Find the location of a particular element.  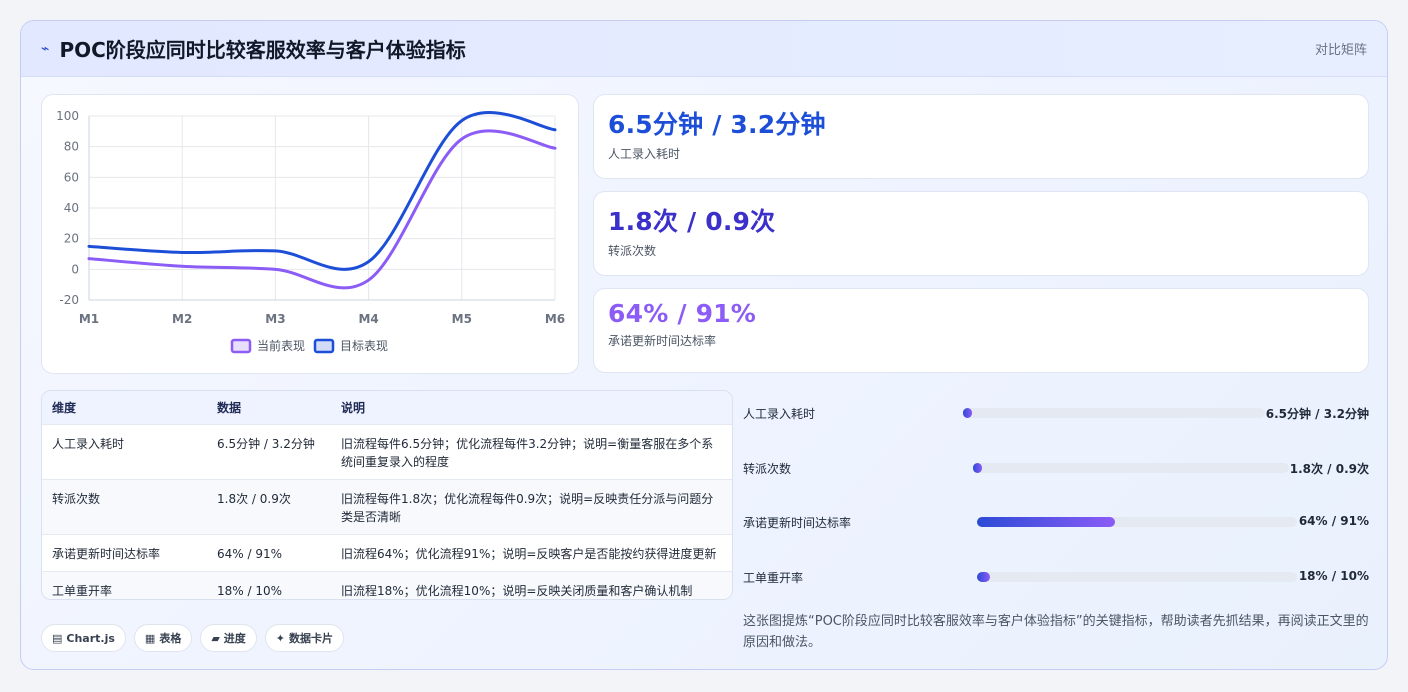

table-cell: 承诺更新时间达标率 is located at coordinates (124, 552).